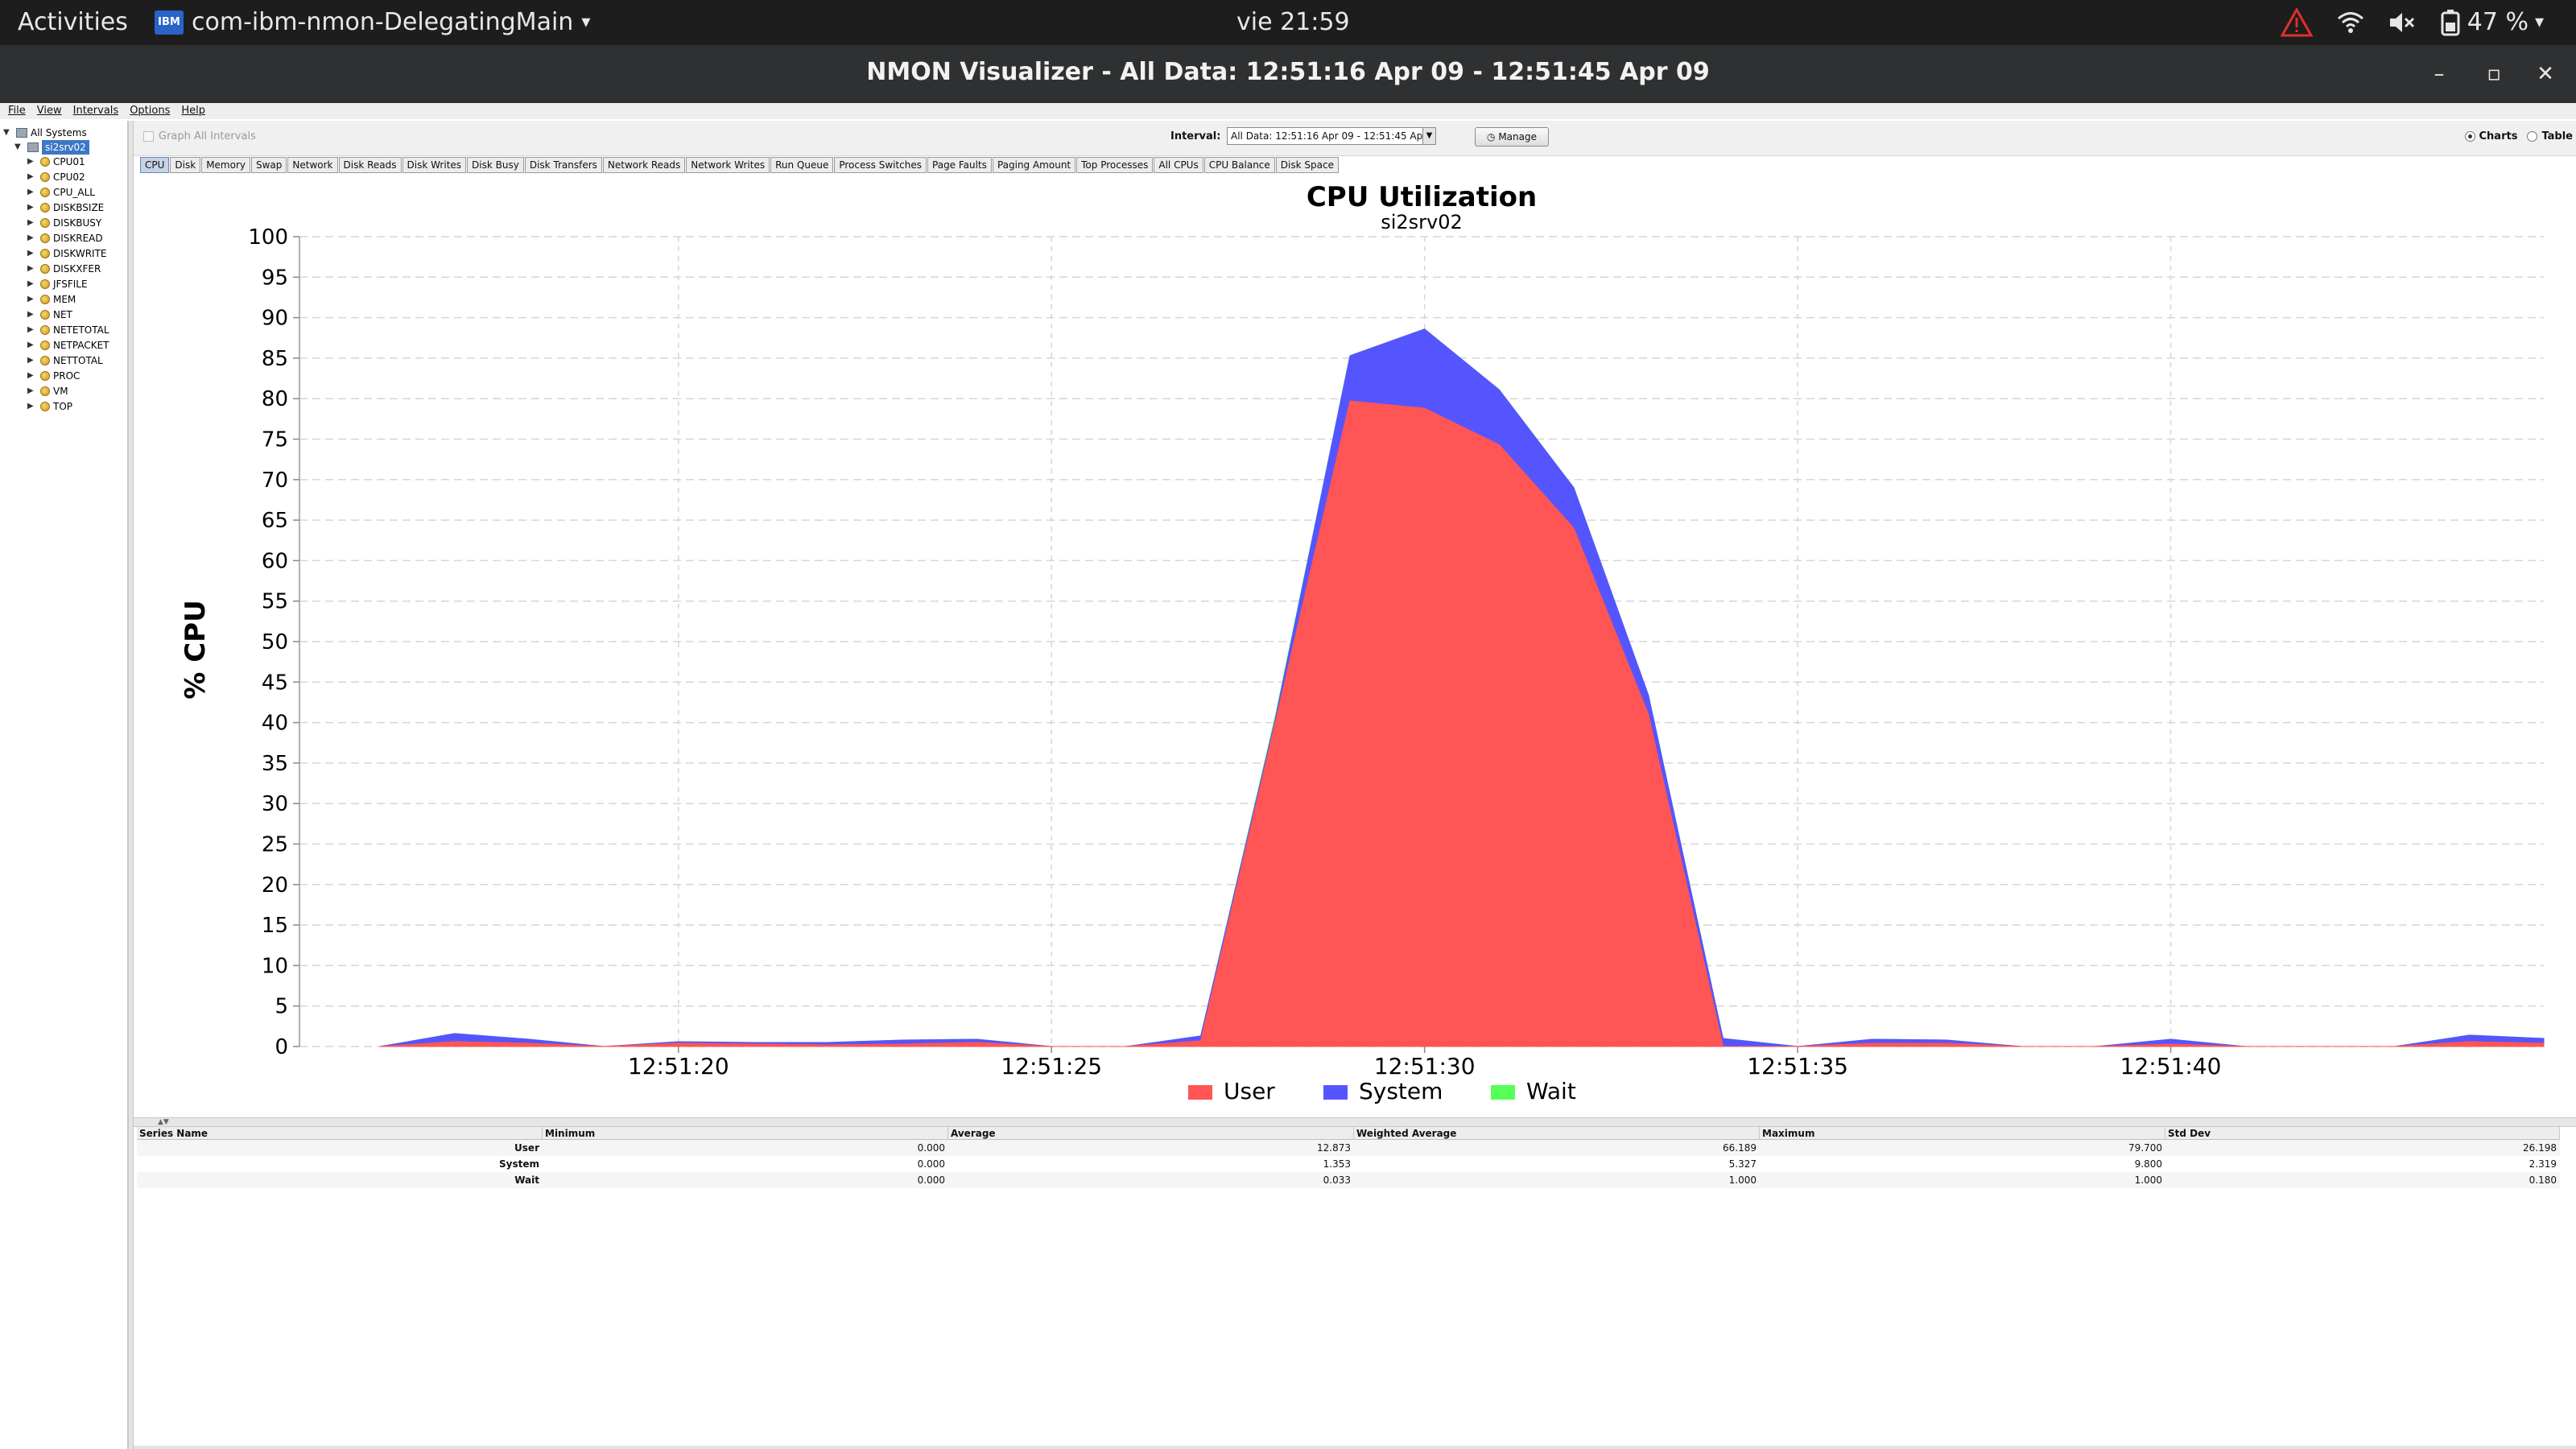 The width and height of the screenshot is (2576, 1449). Describe the element at coordinates (1348, 1164) in the screenshot. I see `stats-row: System 0.000 1.353 5.327 9.800 2.319` at that location.